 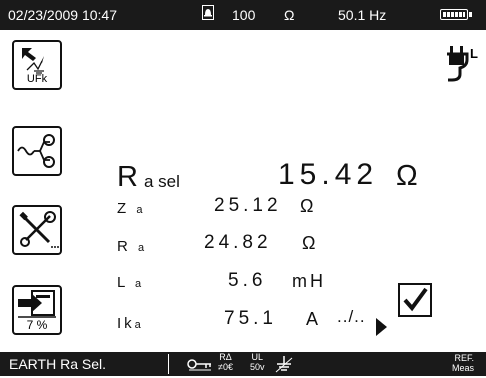 I want to click on next-page-arrow-icon, so click(x=381, y=327).